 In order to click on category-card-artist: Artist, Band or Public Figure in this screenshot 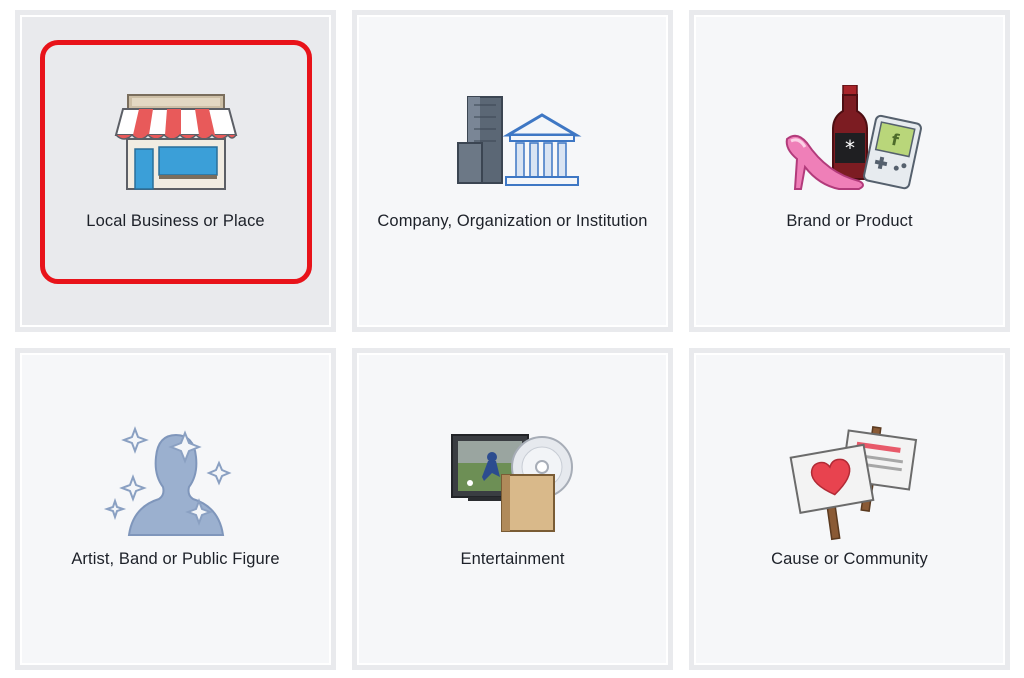, I will do `click(175, 509)`.